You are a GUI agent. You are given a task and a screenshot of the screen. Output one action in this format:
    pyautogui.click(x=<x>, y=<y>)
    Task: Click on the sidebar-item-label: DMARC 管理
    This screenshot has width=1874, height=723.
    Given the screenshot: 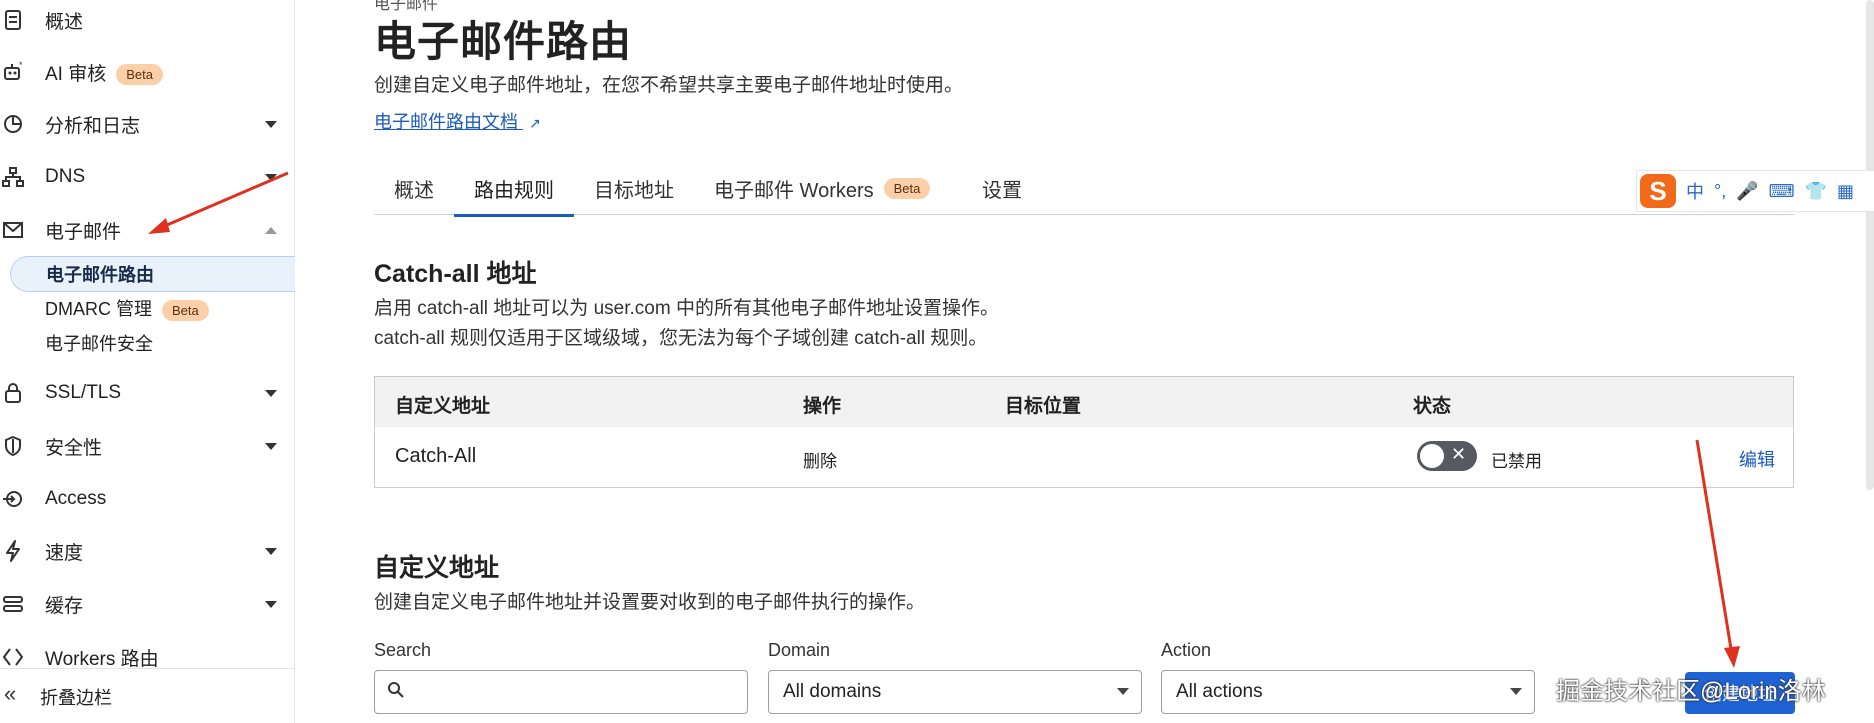 What is the action you would take?
    pyautogui.click(x=98, y=309)
    